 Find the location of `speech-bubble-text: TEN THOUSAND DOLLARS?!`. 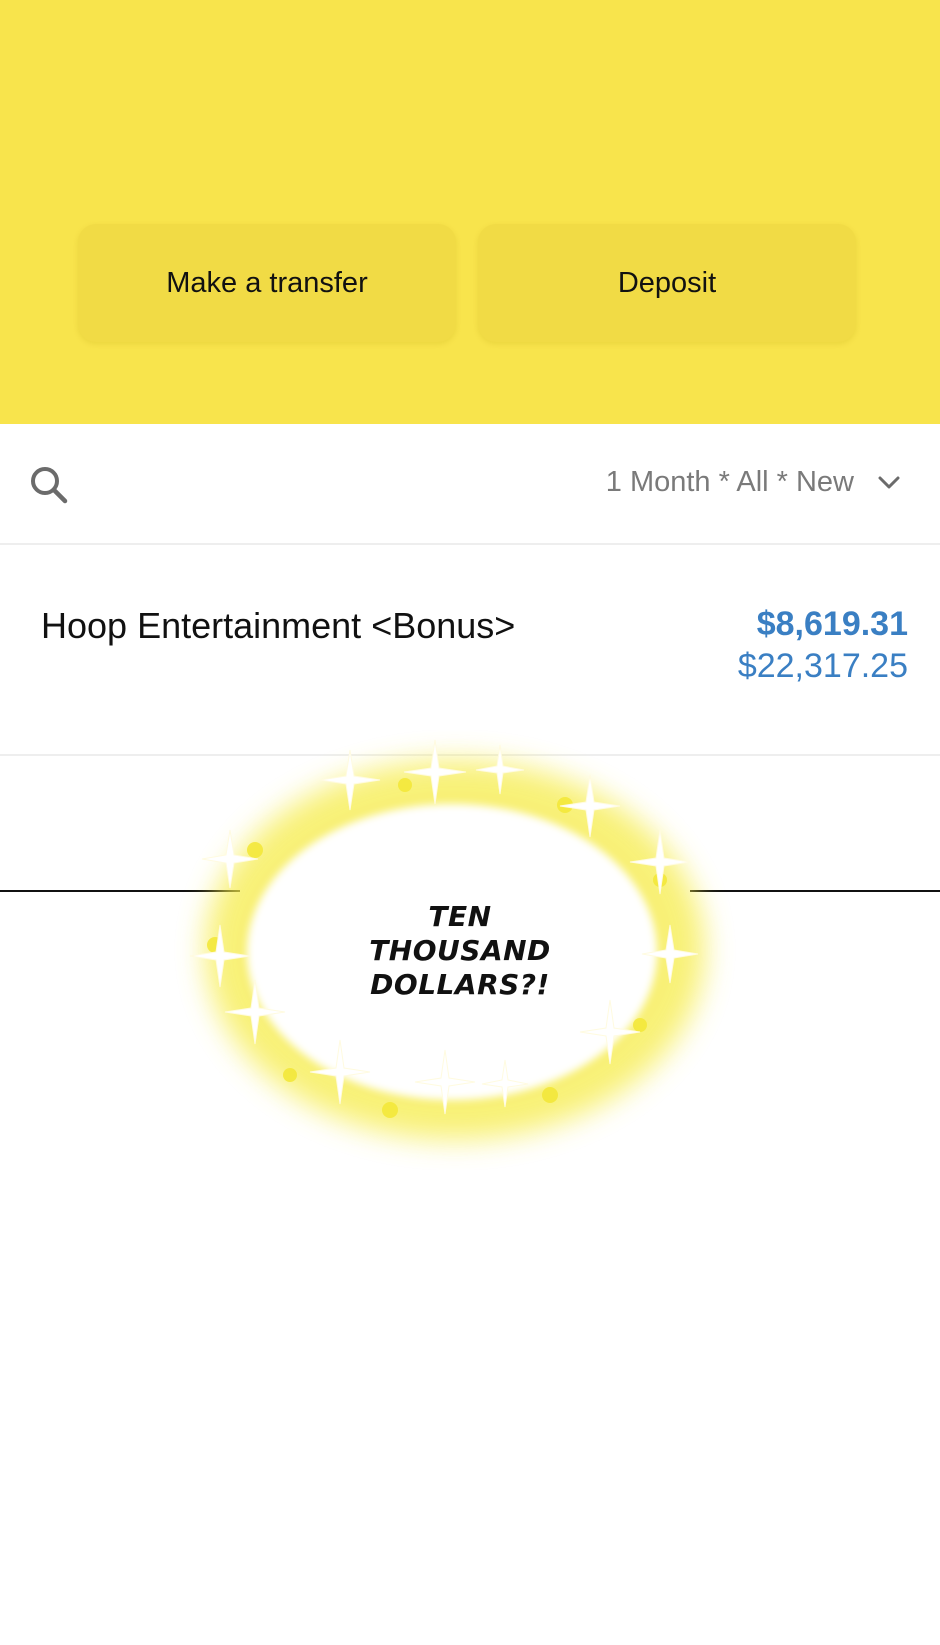

speech-bubble-text: TEN THOUSAND DOLLARS?! is located at coordinates (460, 951).